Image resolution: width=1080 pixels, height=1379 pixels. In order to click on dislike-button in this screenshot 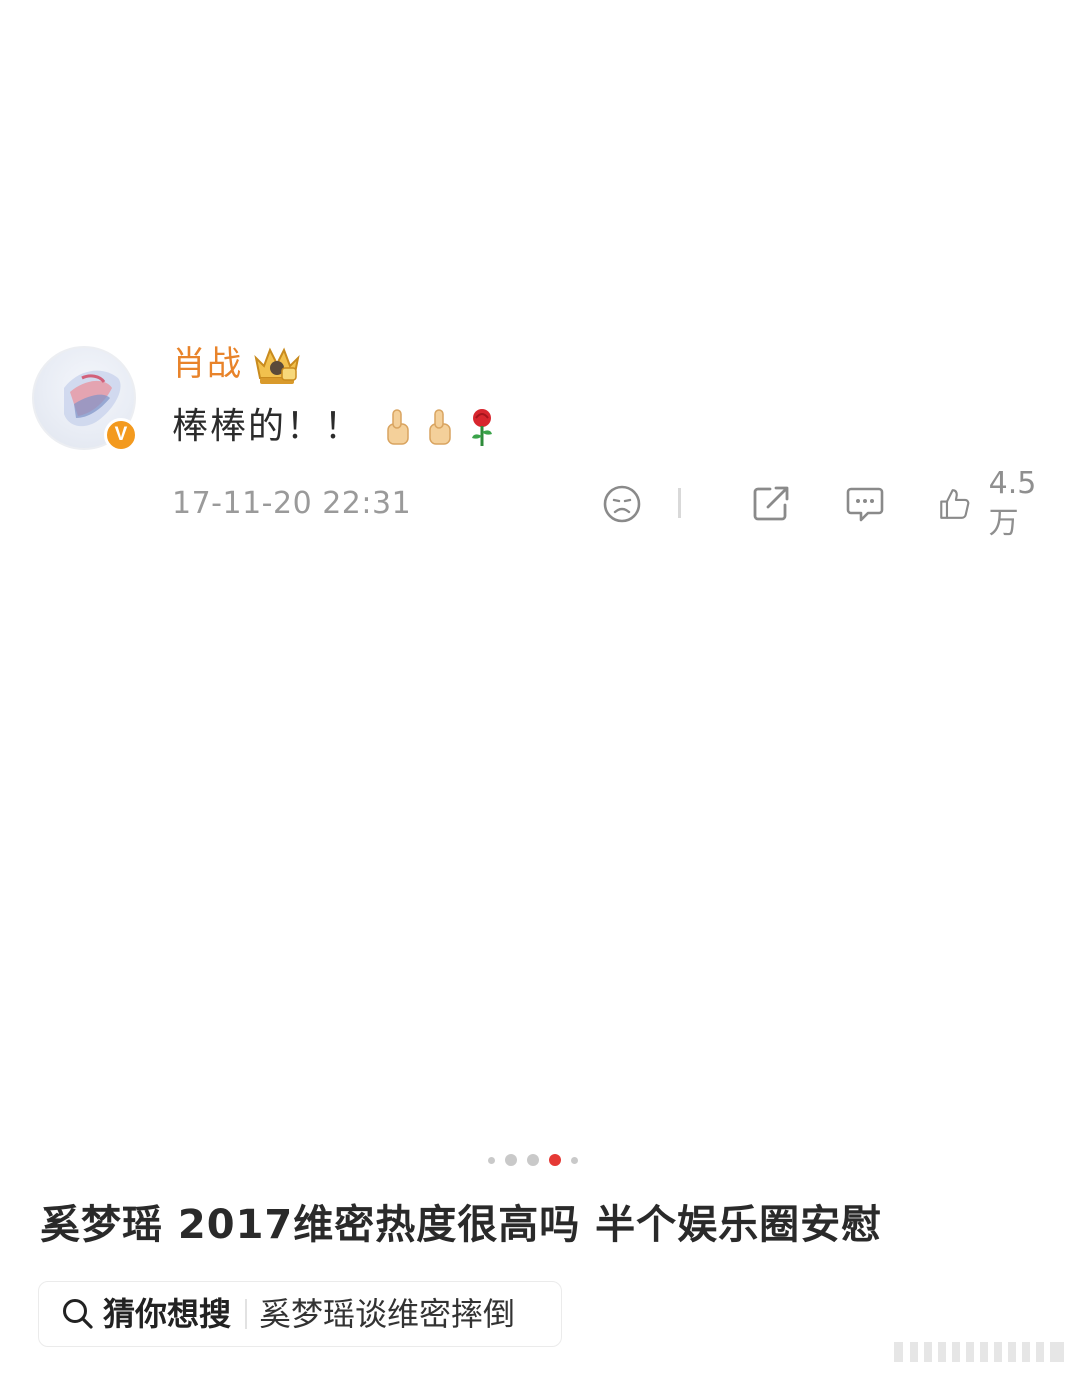, I will do `click(622, 504)`.